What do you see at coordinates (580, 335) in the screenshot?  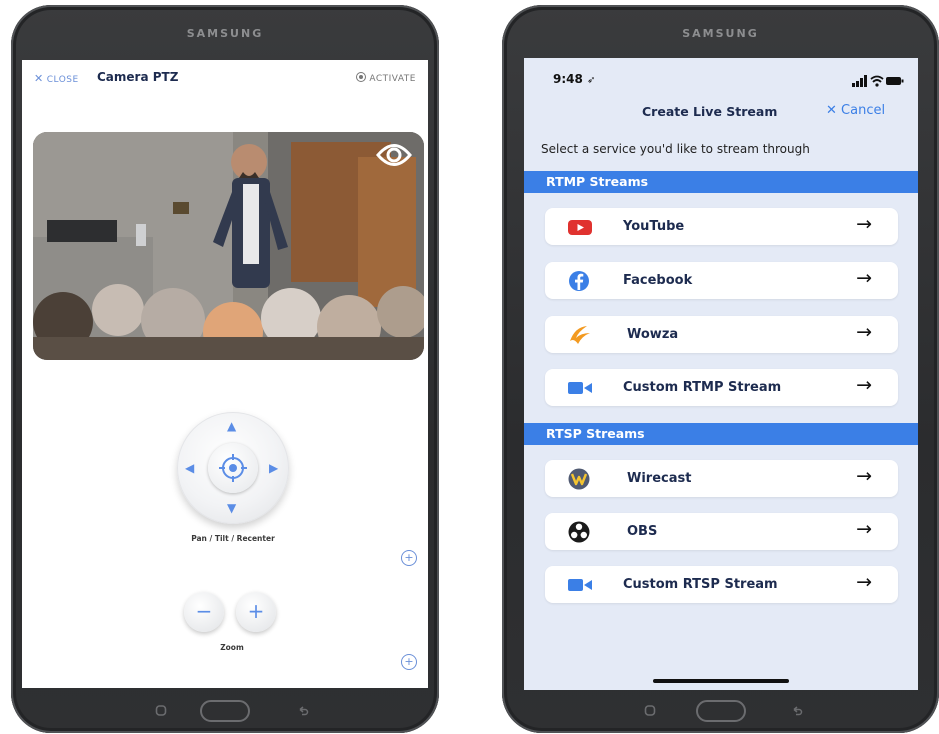 I see `wowza-icon` at bounding box center [580, 335].